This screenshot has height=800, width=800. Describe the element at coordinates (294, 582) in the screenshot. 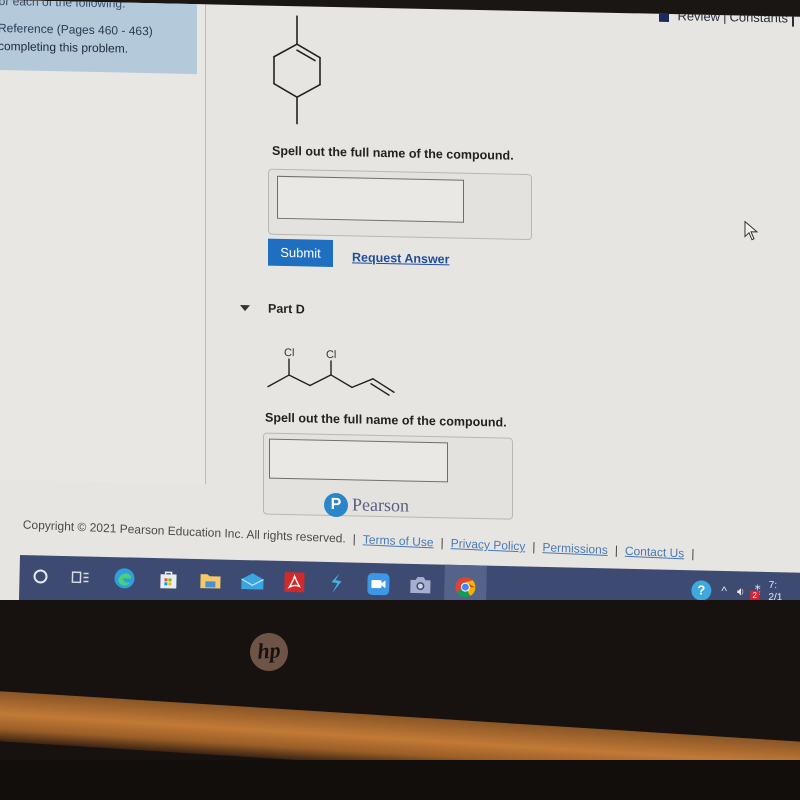

I see `pdf-icon` at that location.